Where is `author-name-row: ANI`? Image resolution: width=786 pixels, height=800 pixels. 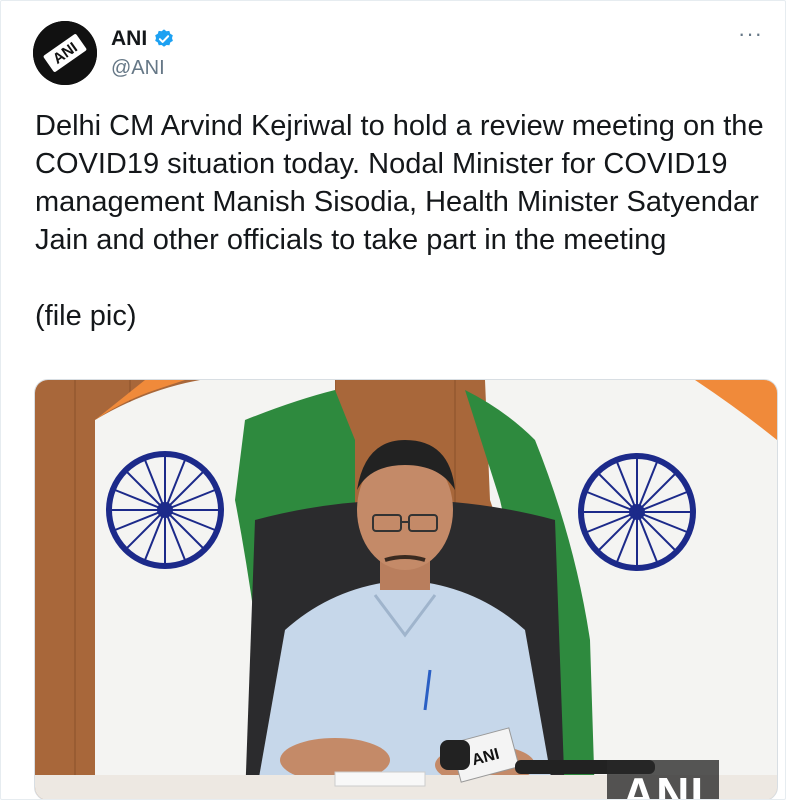 author-name-row: ANI is located at coordinates (143, 39).